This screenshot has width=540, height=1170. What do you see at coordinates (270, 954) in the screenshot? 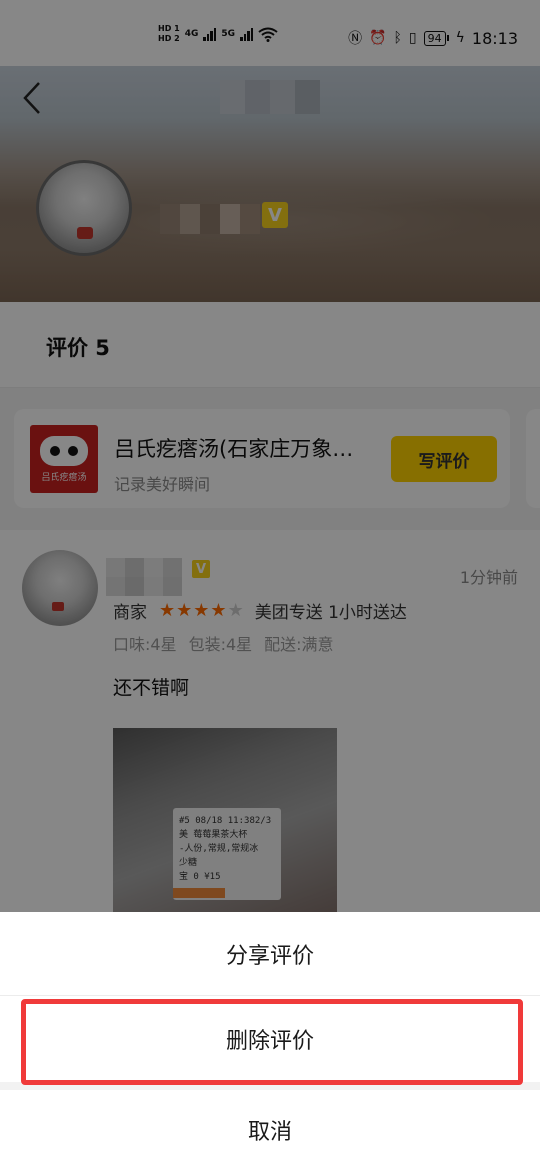
I see `share-review-button: 分享评价` at bounding box center [270, 954].